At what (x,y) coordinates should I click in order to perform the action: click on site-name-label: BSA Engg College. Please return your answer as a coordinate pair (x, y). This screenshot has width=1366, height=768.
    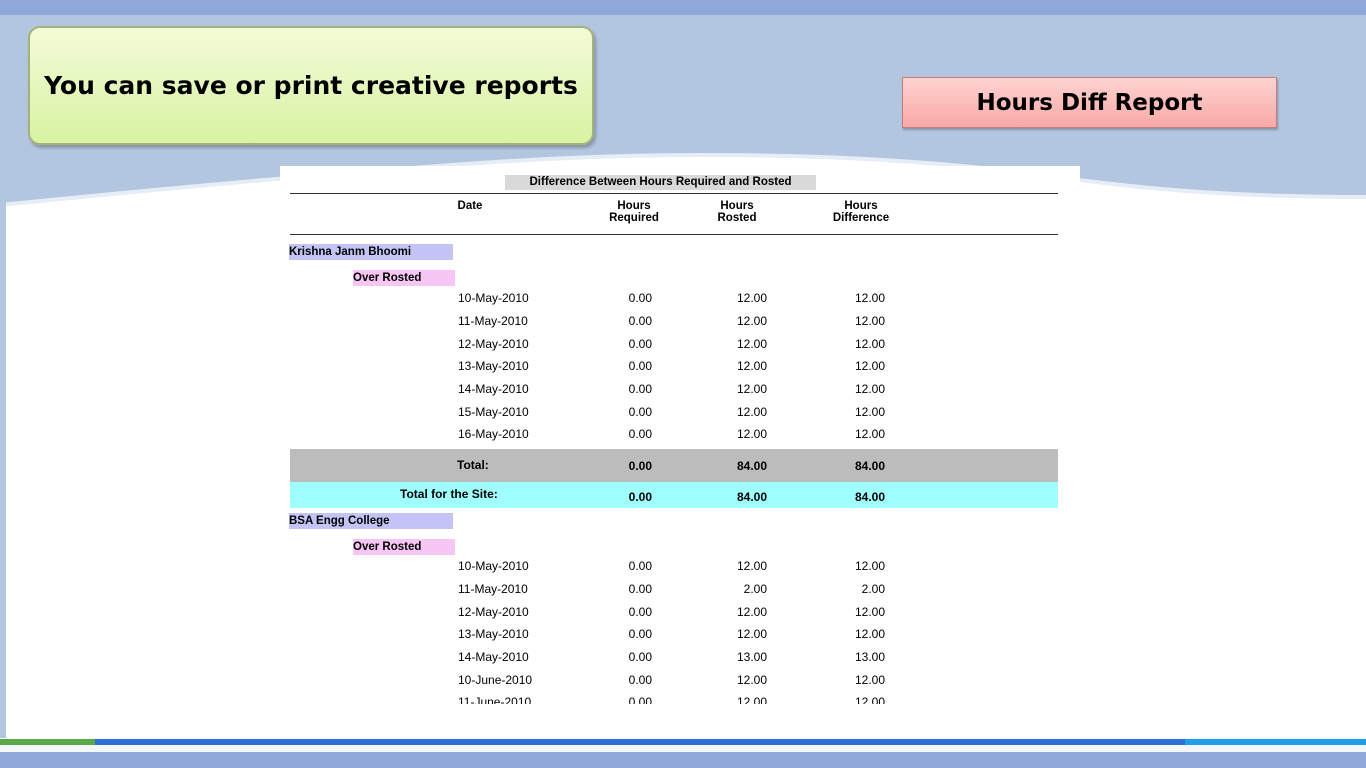
    Looking at the image, I should click on (371, 521).